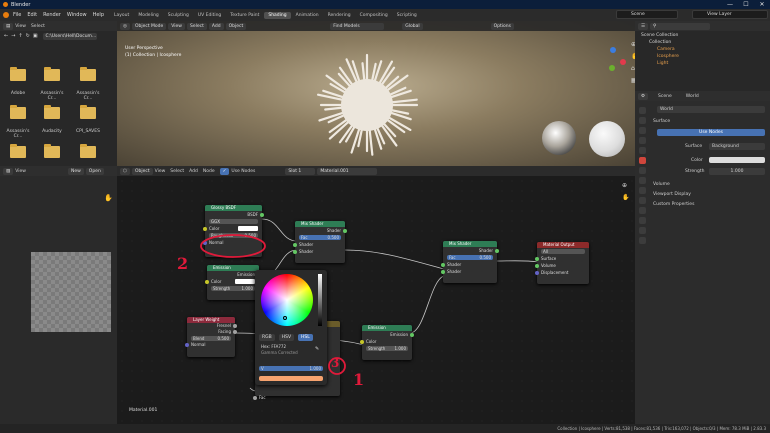  I want to click on tool-tab-icon, so click(642, 110).